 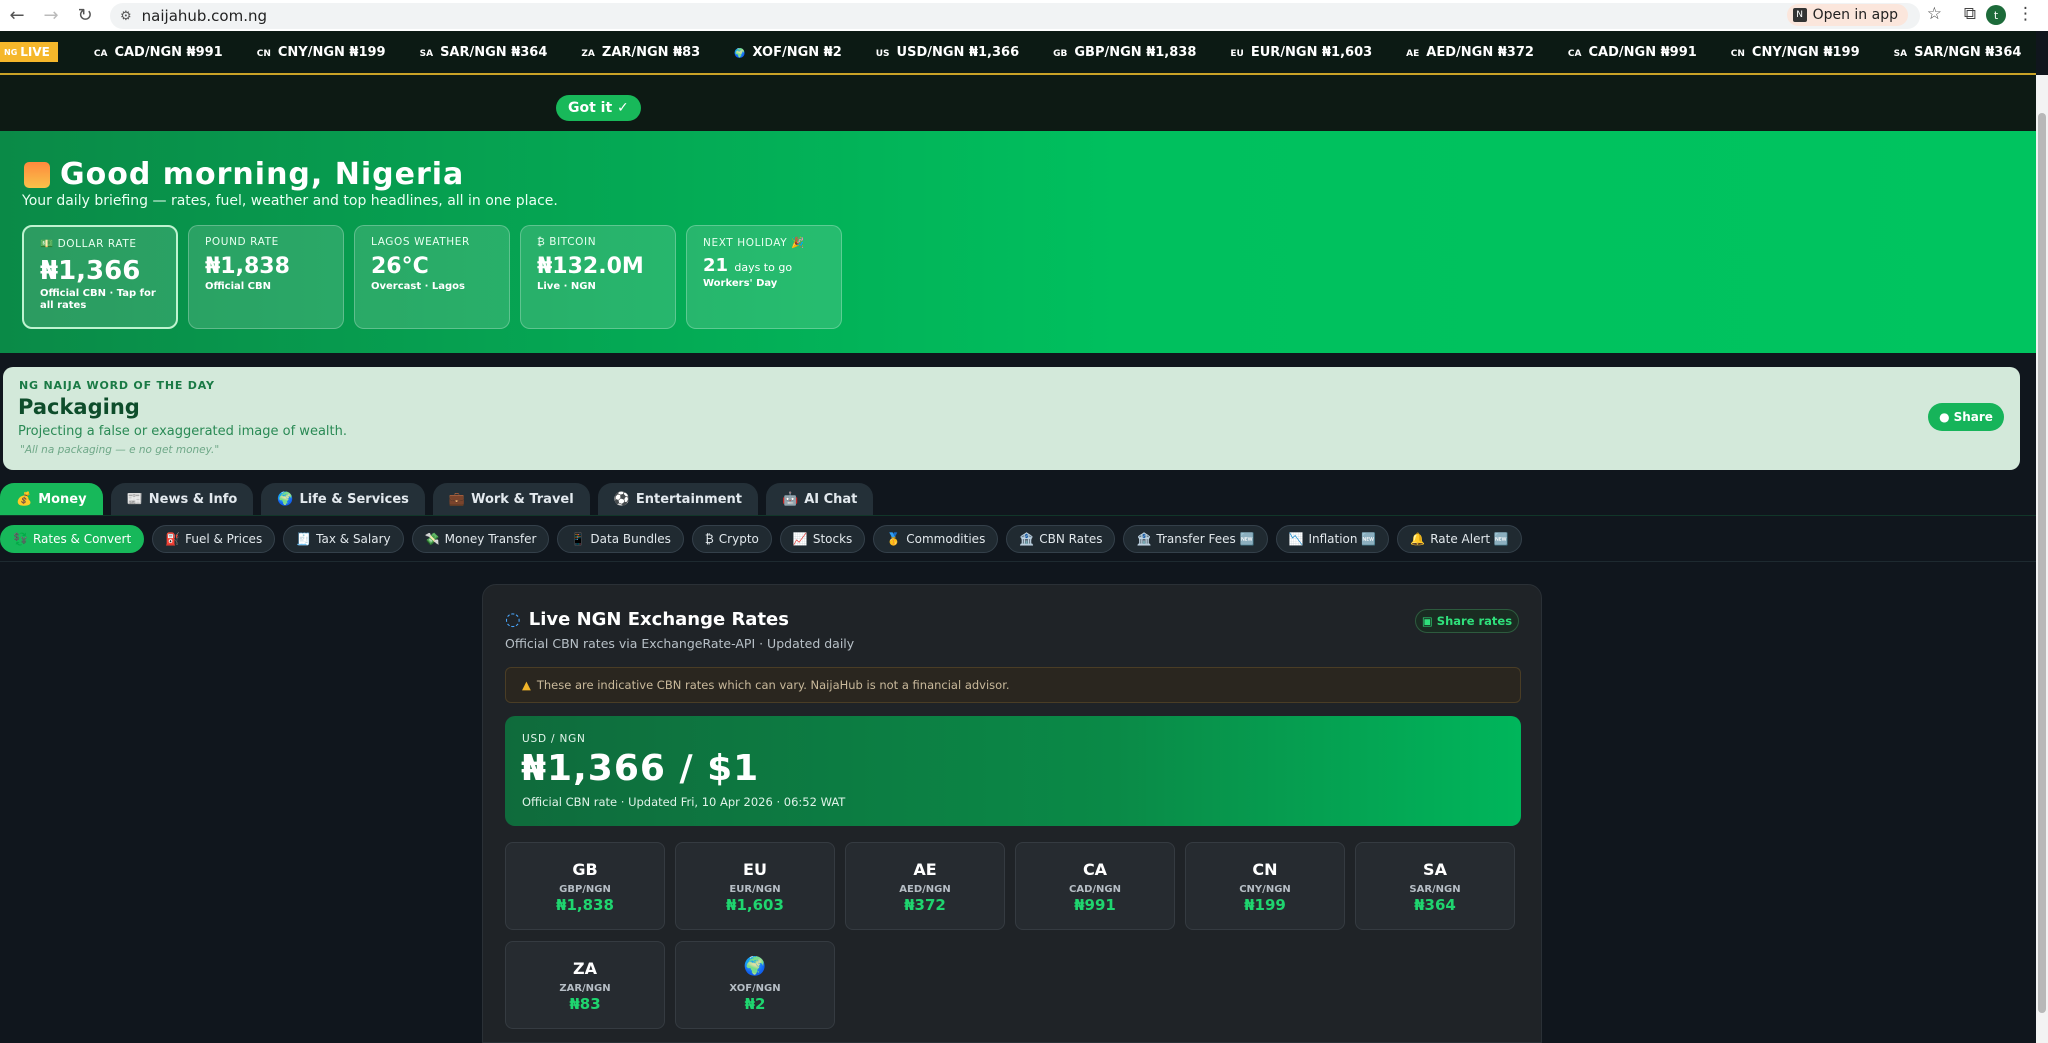 I want to click on currency-card: AE AED/NGN ₦372, so click(x=925, y=886).